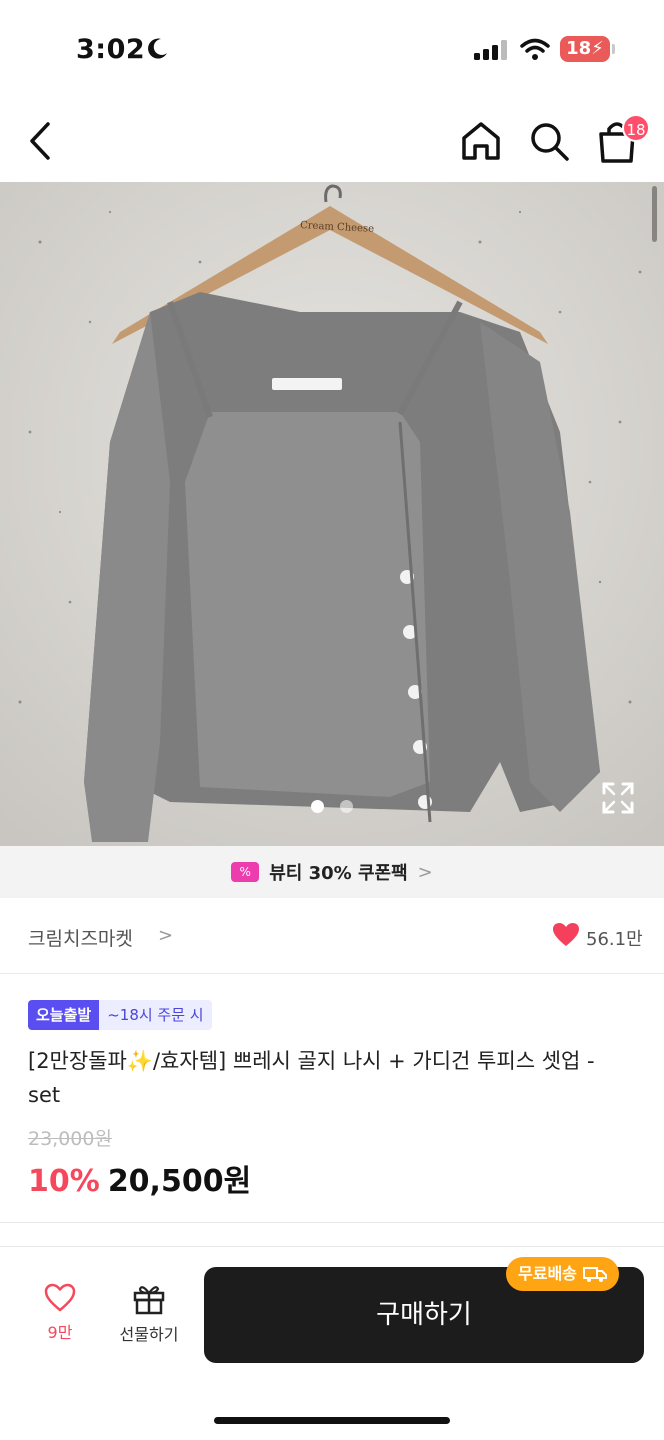 This screenshot has width=664, height=1440. What do you see at coordinates (332, 936) in the screenshot?
I see `store-row: 크림치즈마켓 > 56.1만` at bounding box center [332, 936].